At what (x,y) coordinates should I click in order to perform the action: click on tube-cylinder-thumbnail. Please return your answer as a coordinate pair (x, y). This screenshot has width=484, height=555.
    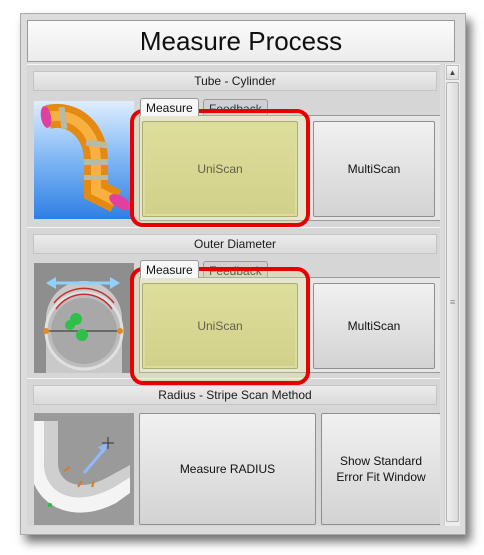
    Looking at the image, I should click on (84, 160).